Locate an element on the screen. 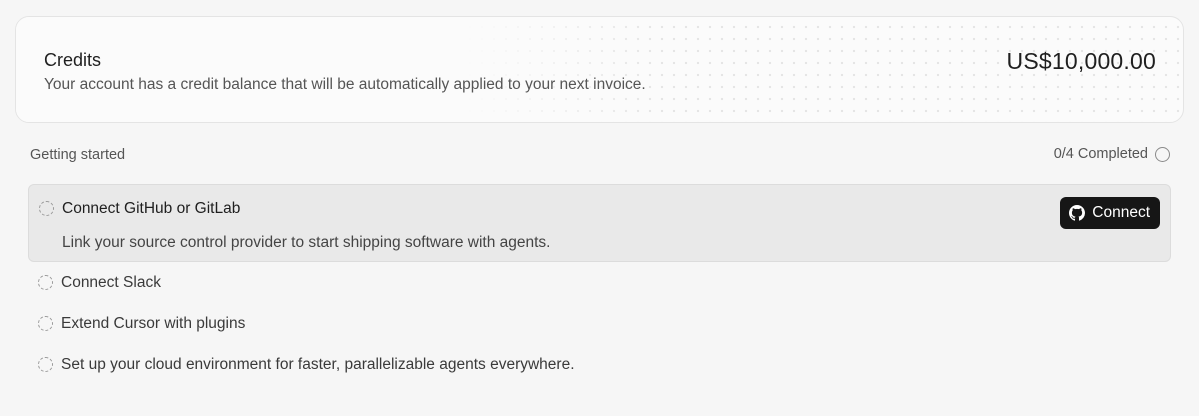 The image size is (1199, 416). task-extend-plugins: Extend Cursor with plugins is located at coordinates (599, 324).